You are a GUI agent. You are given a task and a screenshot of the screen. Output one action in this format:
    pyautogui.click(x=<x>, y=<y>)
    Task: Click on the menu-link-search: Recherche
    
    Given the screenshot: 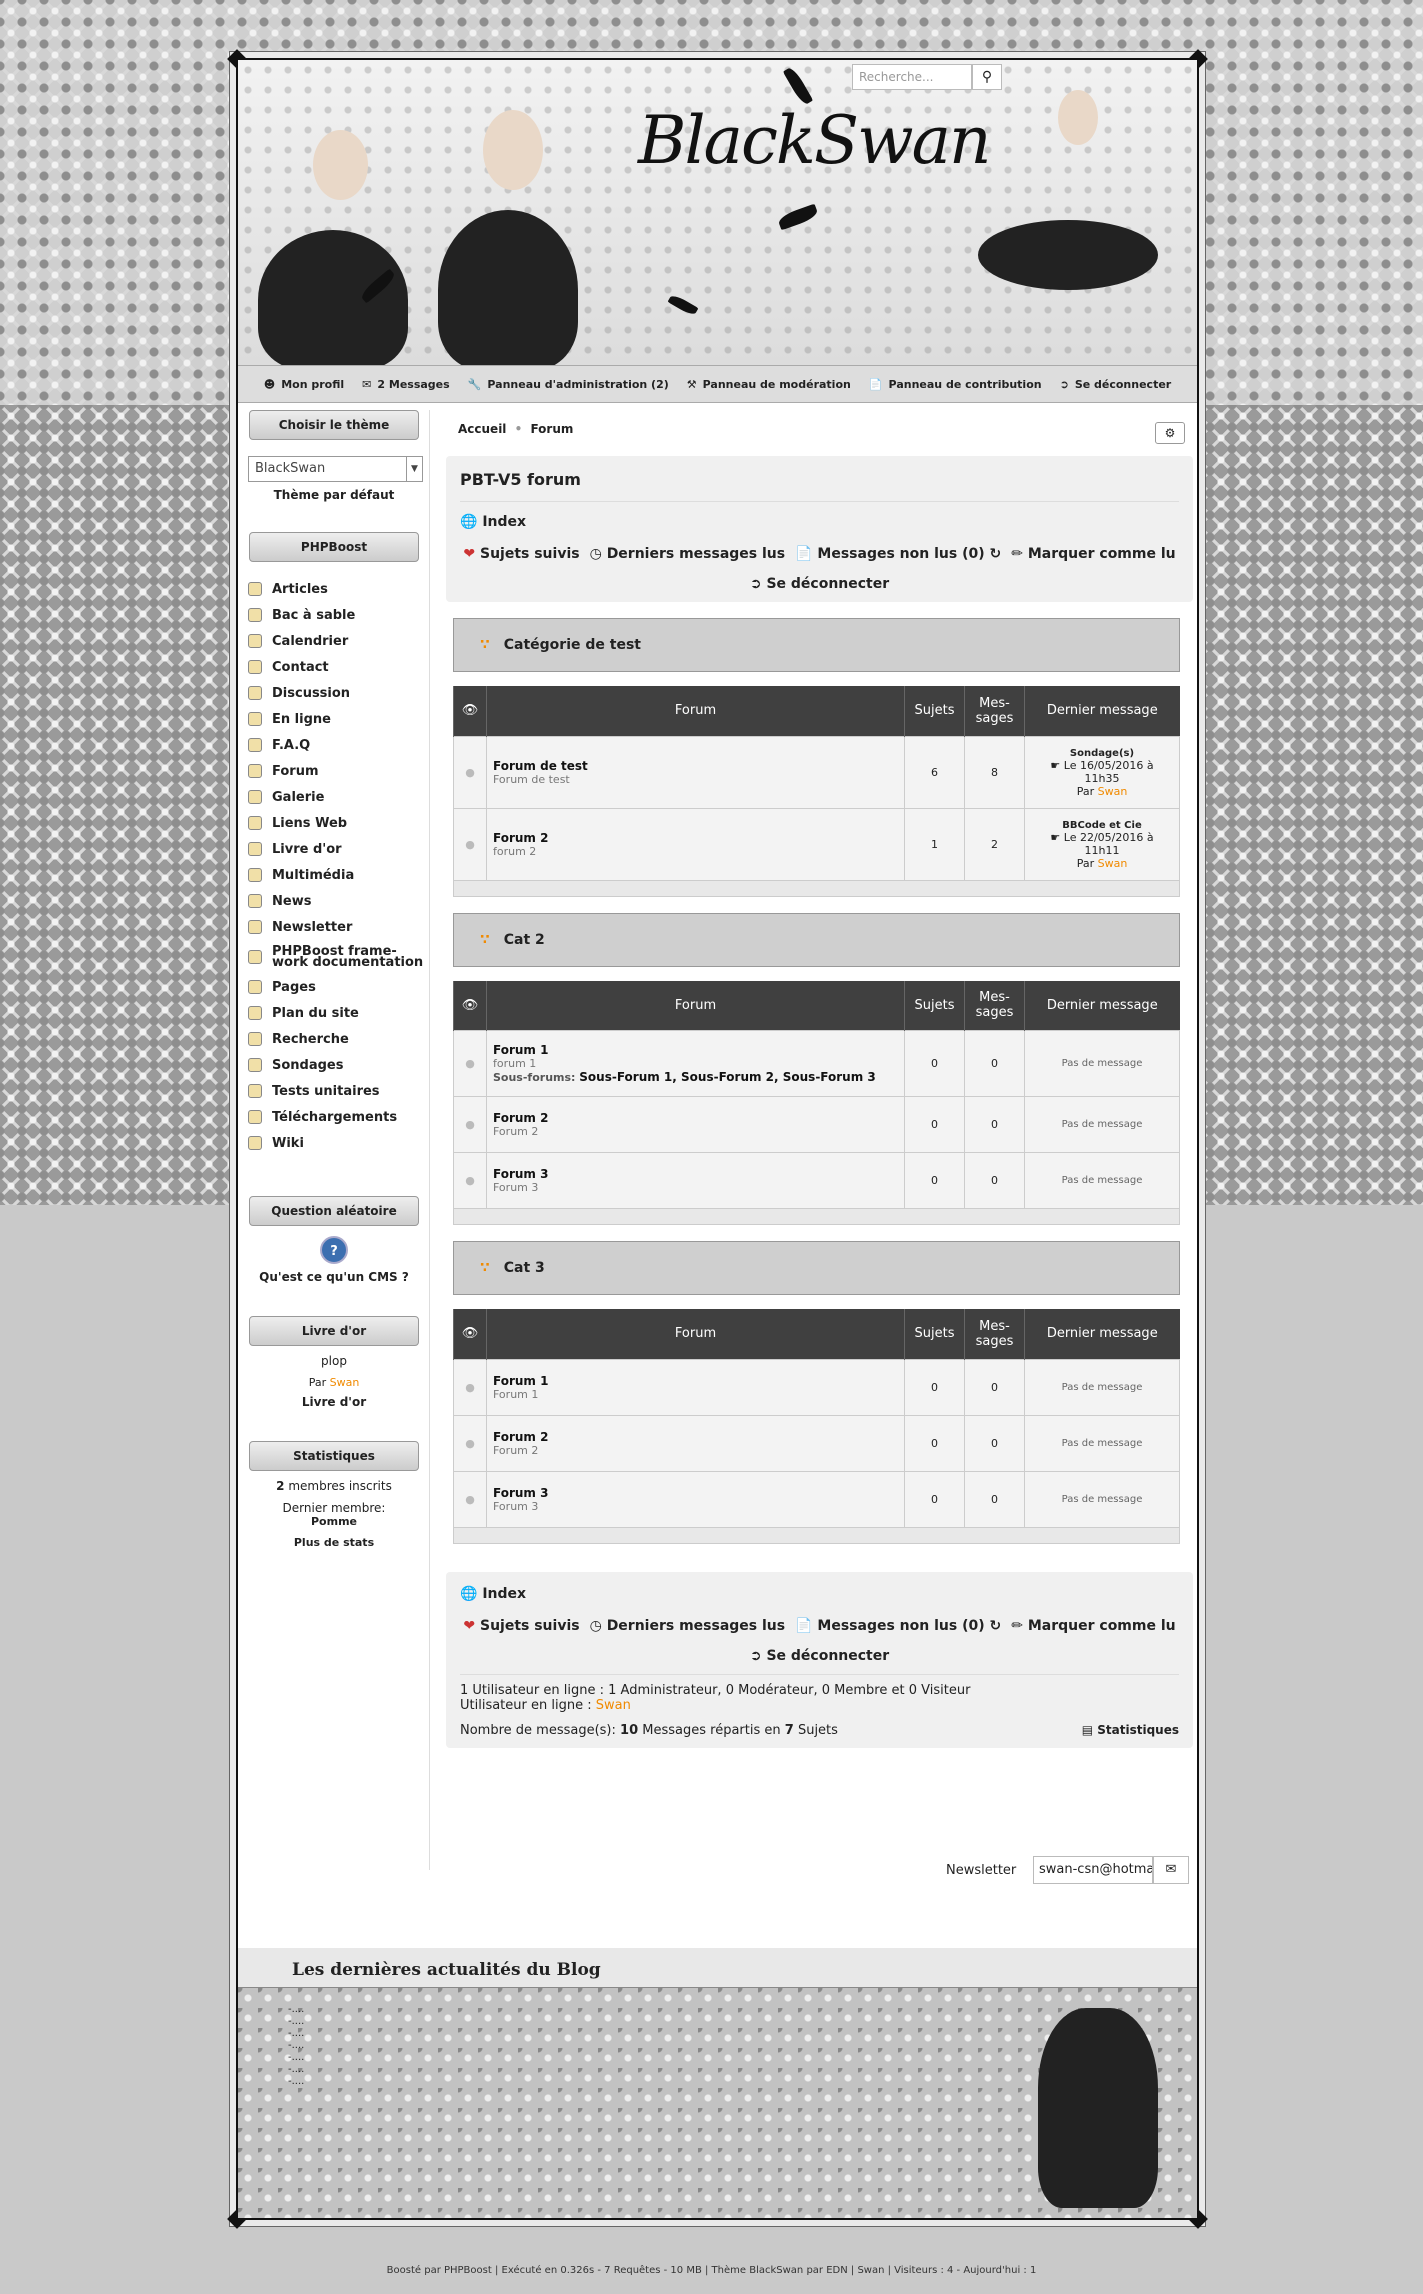 What is the action you would take?
    pyautogui.click(x=337, y=1039)
    